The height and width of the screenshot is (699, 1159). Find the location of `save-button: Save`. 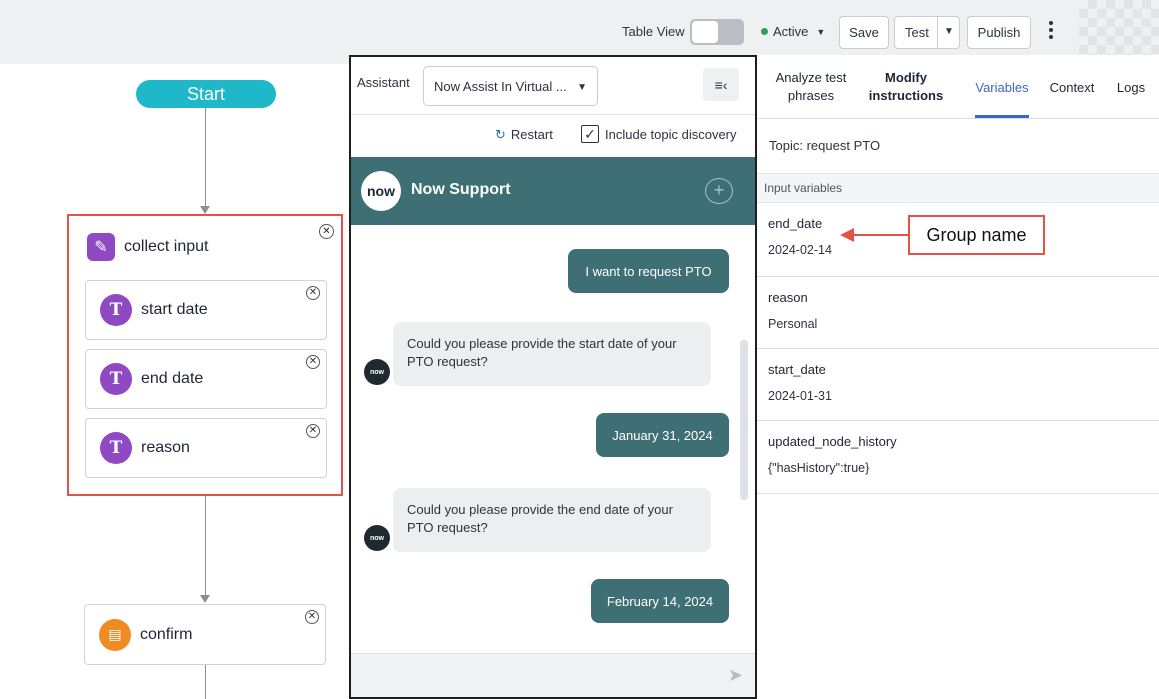

save-button: Save is located at coordinates (864, 32).